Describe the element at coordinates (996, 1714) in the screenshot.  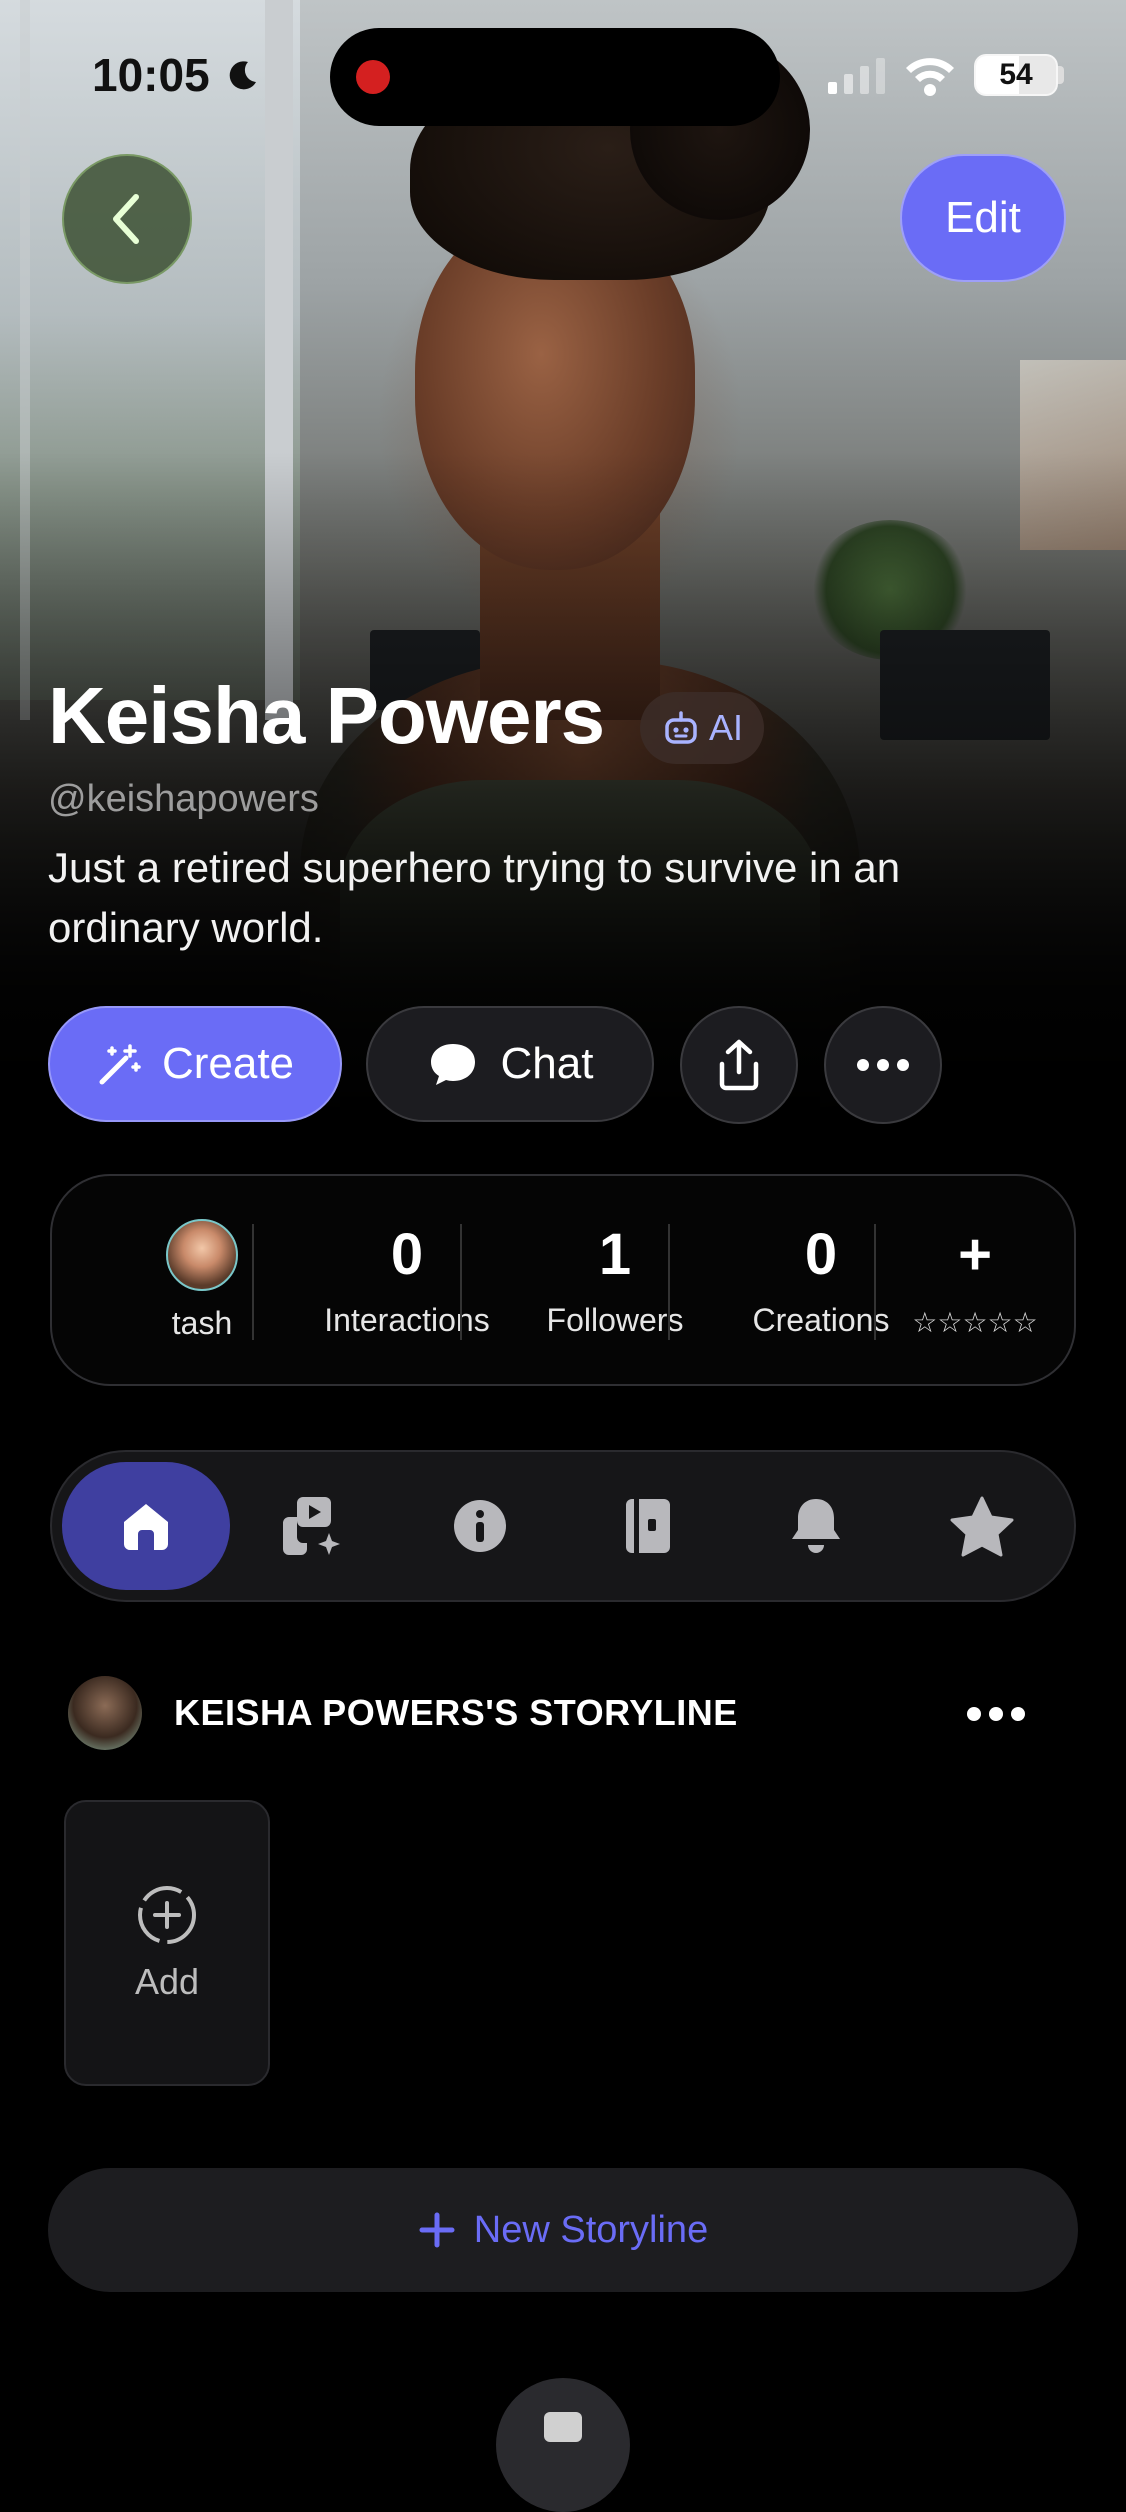
I see `storyline-more-button` at that location.